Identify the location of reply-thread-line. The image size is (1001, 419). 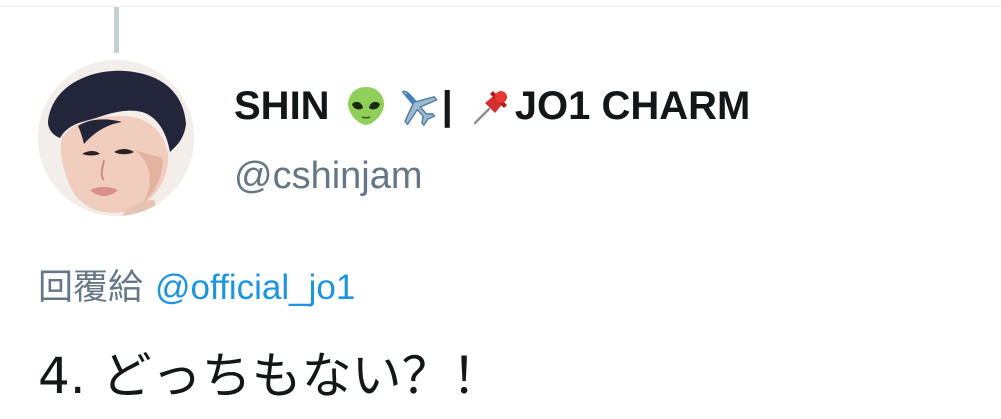
(116, 30).